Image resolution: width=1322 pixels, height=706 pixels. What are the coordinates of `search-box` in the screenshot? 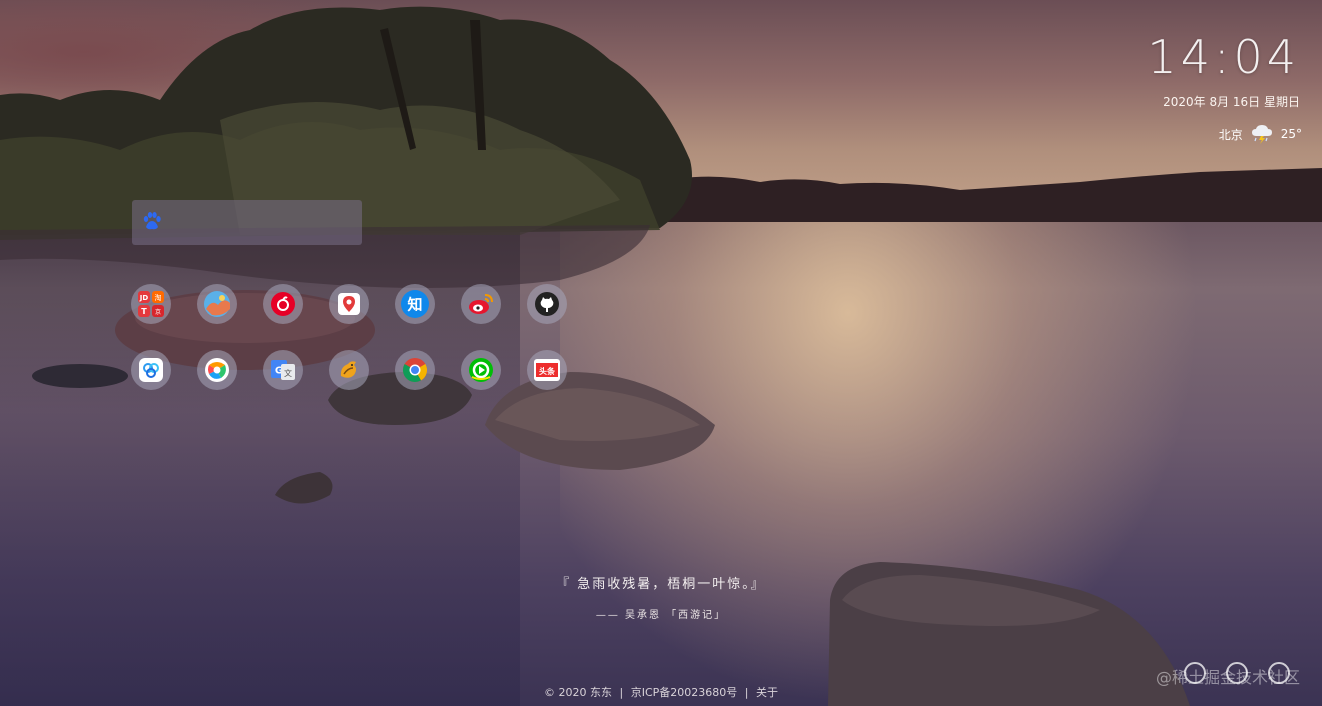 It's located at (247, 222).